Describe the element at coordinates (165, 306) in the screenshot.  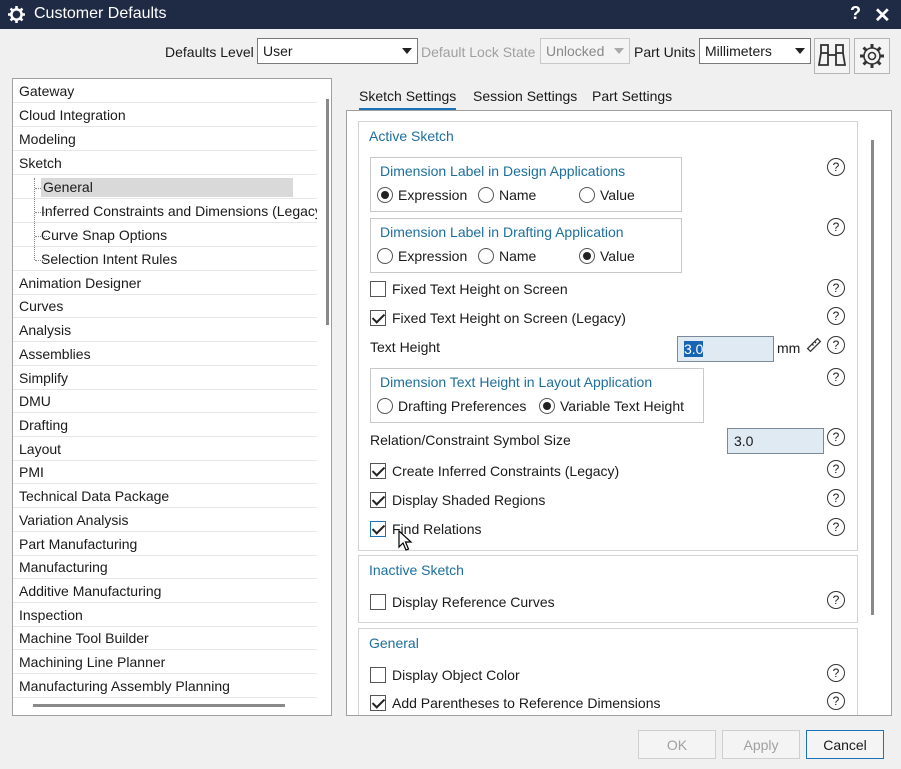
I see `tree-item-curves: Curves` at that location.